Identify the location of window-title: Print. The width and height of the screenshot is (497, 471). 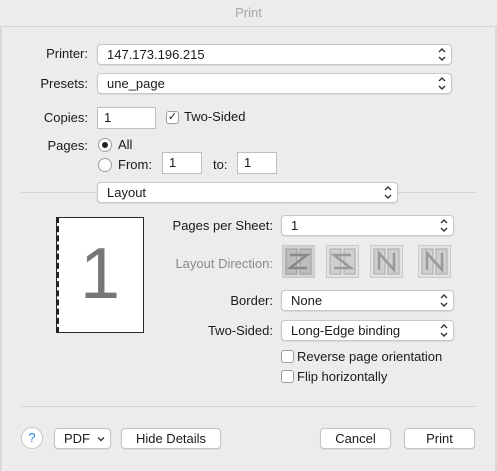
(248, 13).